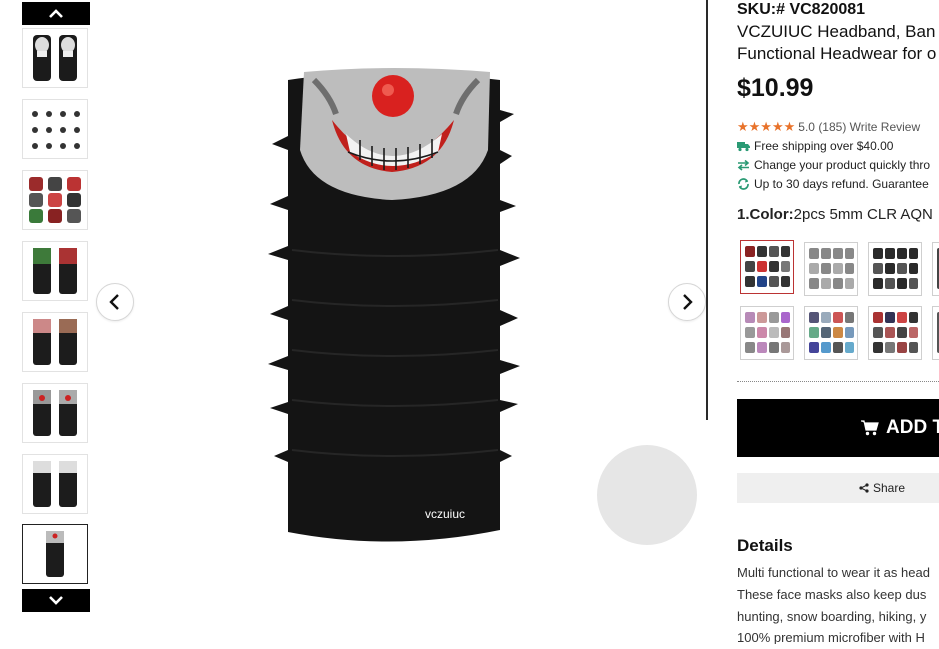 This screenshot has height=649, width=939. I want to click on thumbnail-scroll-down-button, so click(56, 600).